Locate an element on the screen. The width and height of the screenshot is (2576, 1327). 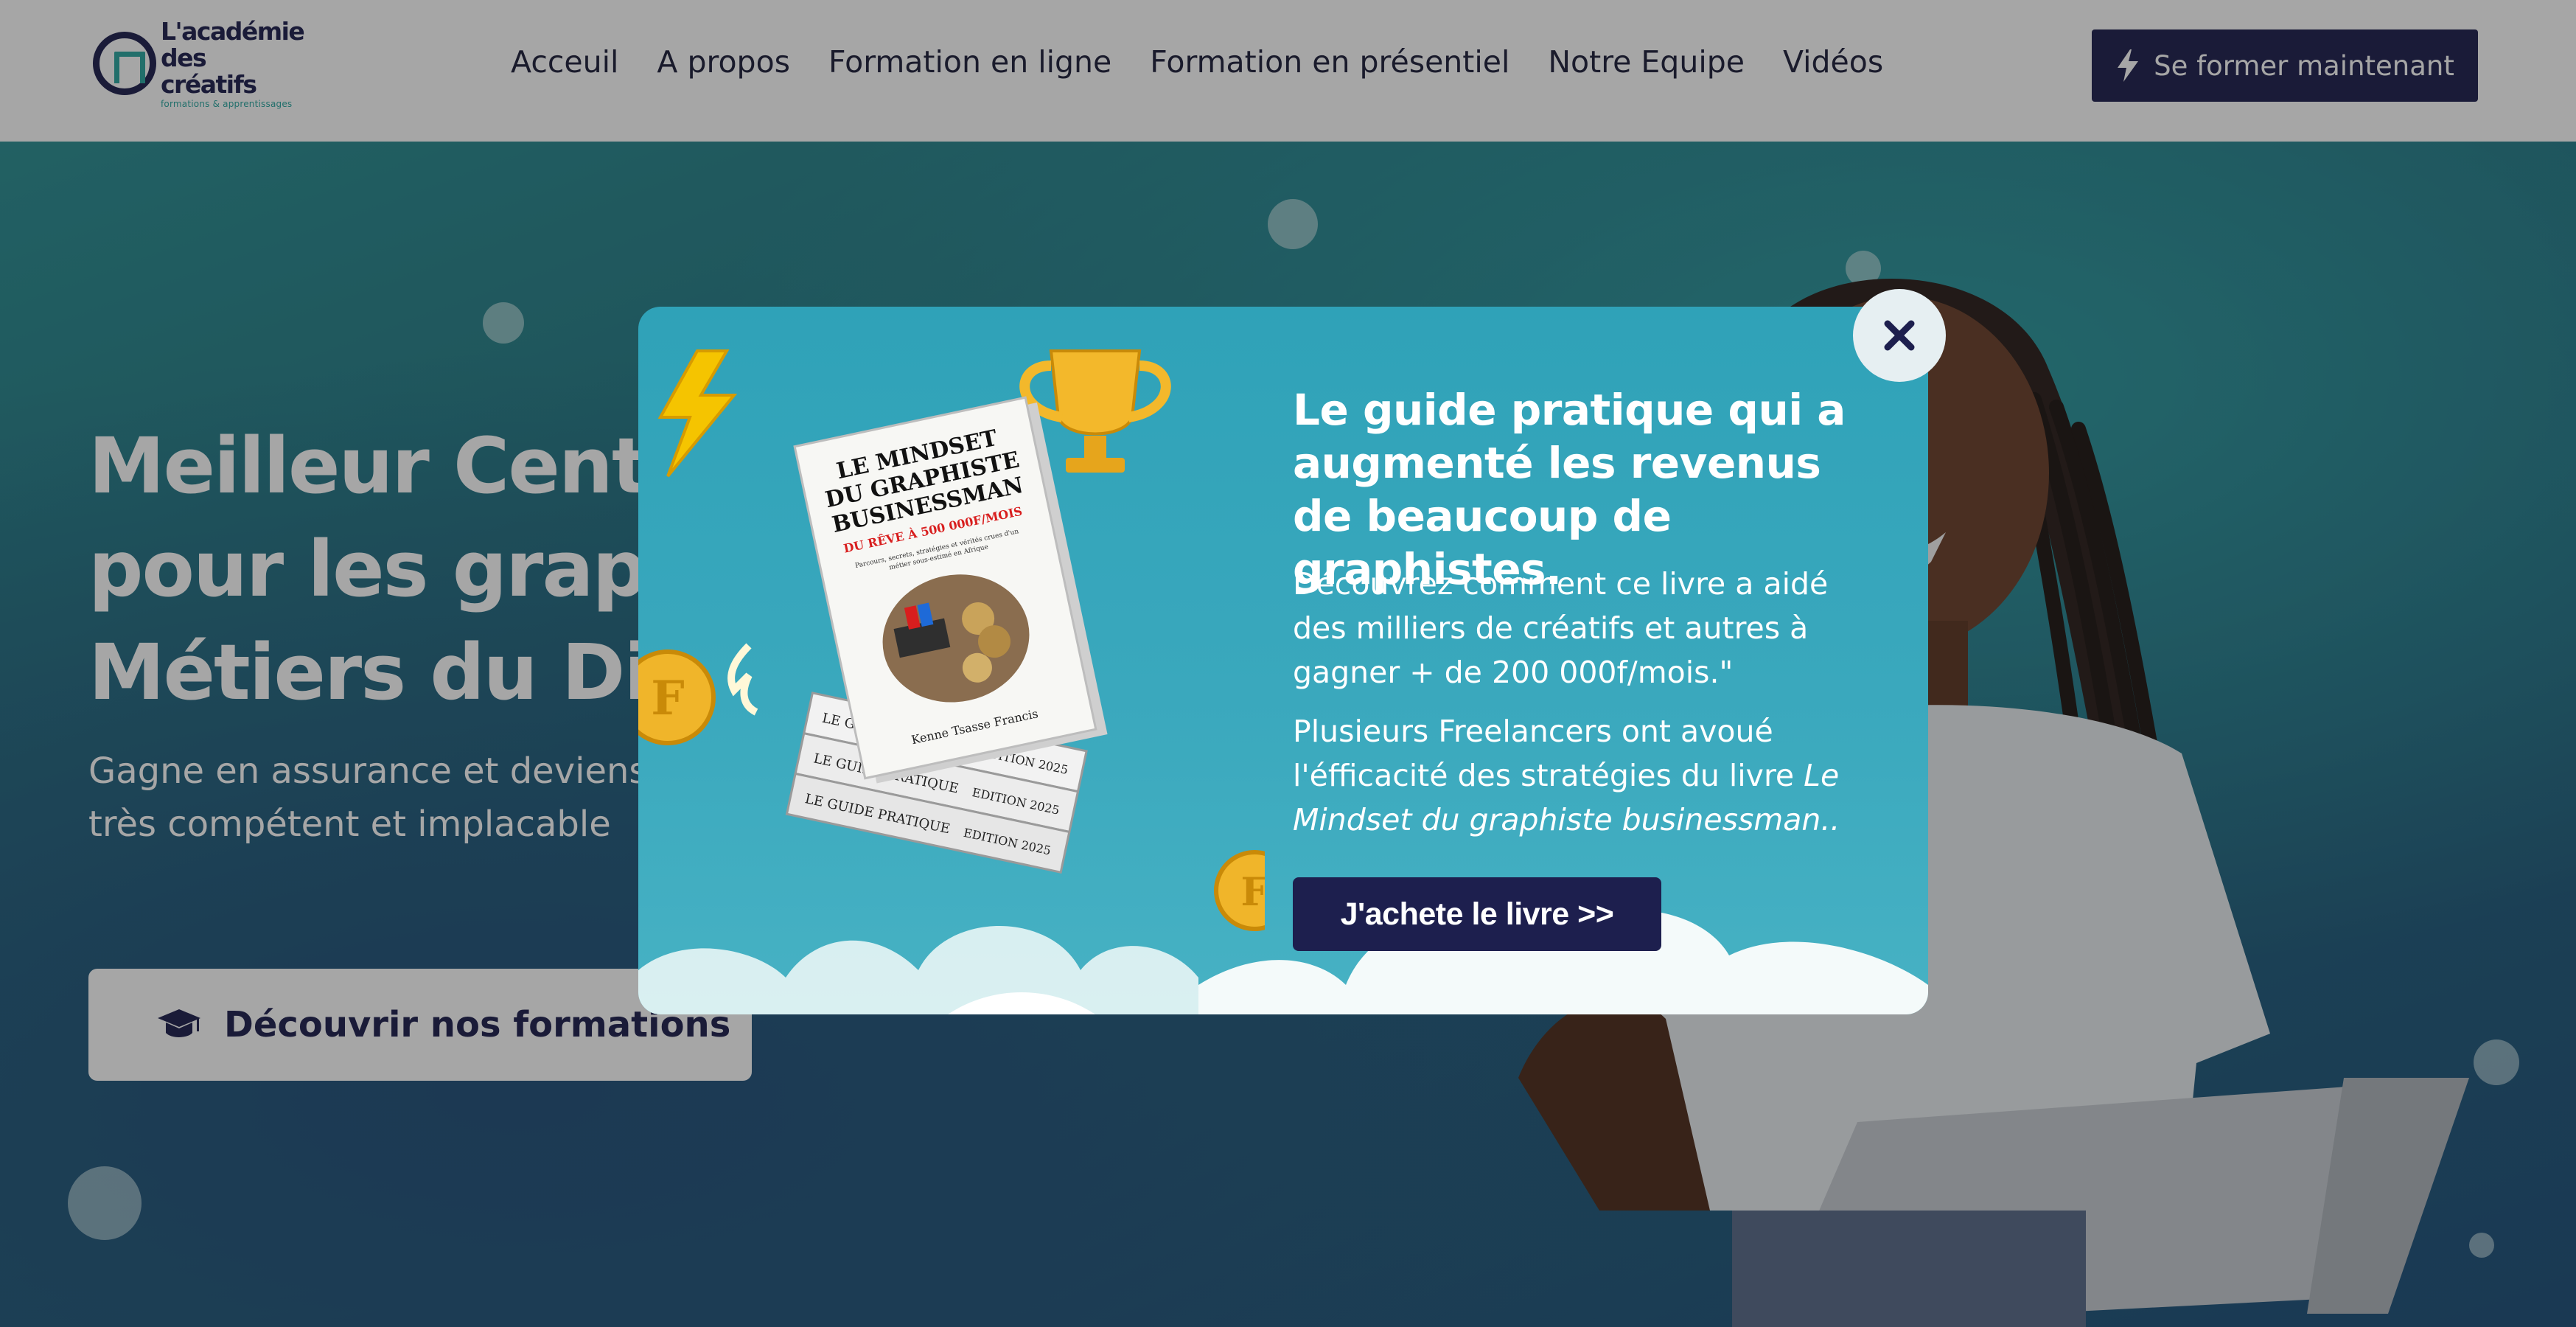
lightning-icon is located at coordinates (697, 413).